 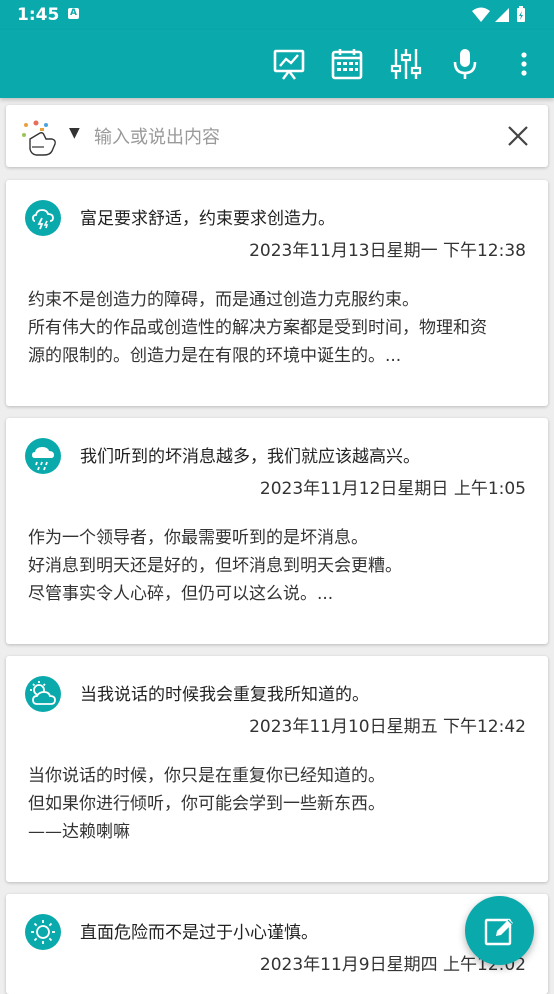 I want to click on rain-icon, so click(x=43, y=456).